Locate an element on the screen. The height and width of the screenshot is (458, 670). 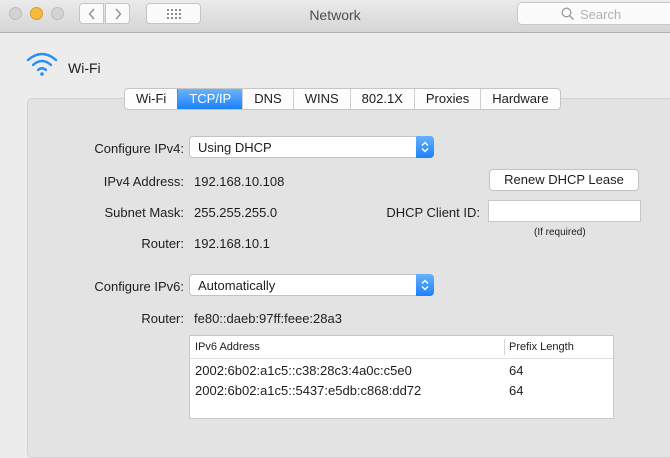
configure-ipv4-value: Using DHCP is located at coordinates (235, 147).